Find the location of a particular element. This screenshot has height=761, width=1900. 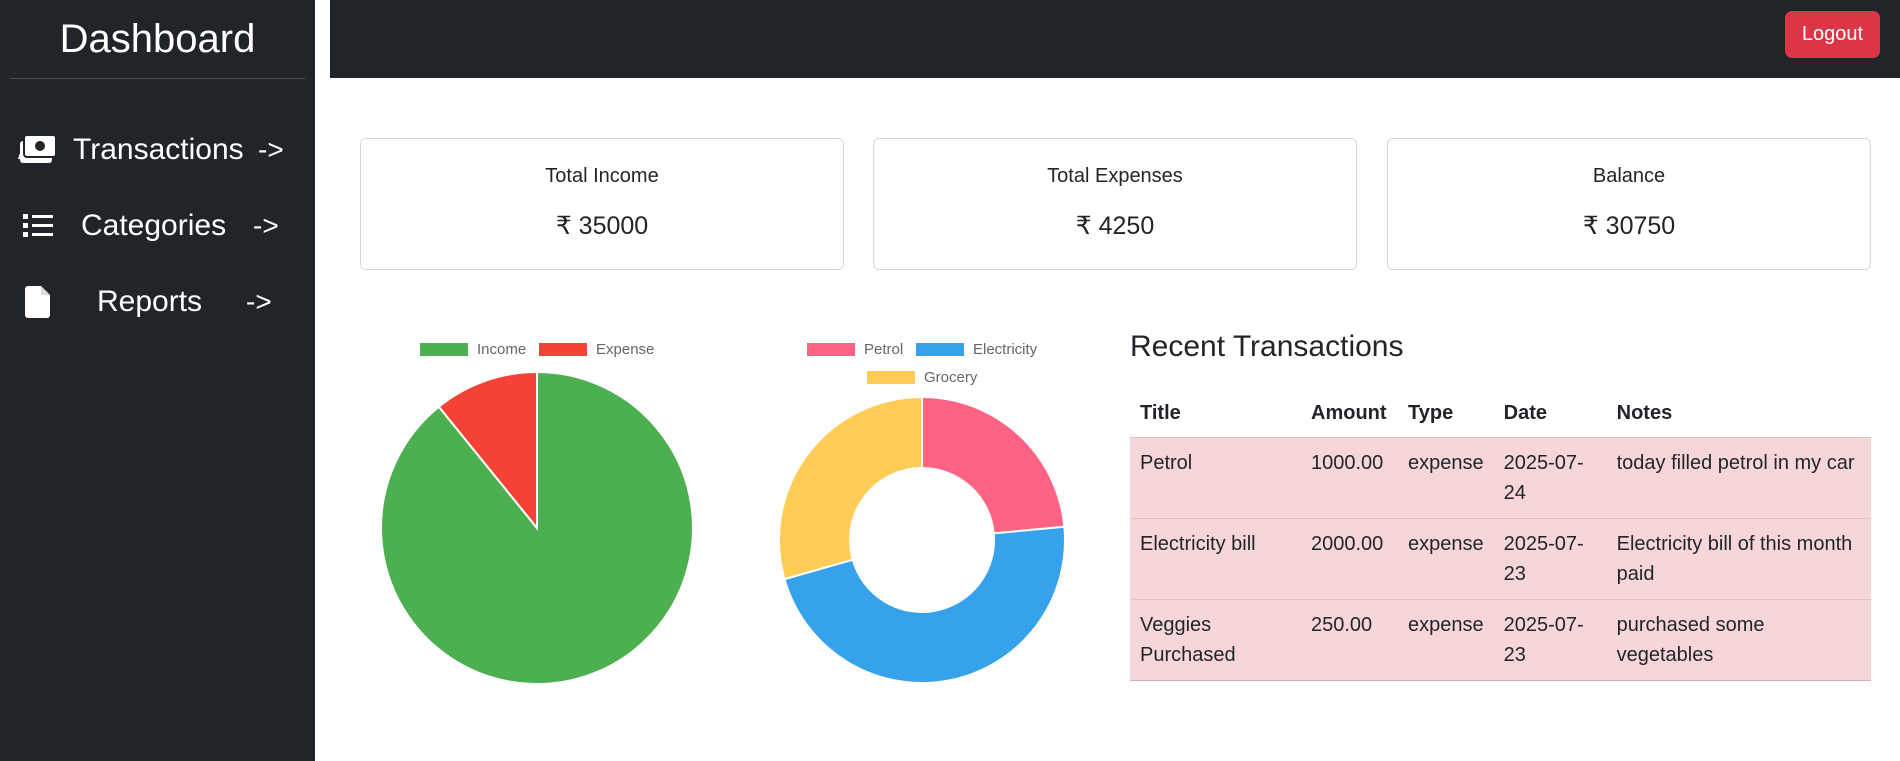

legend-label: Grocery is located at coordinates (951, 377).